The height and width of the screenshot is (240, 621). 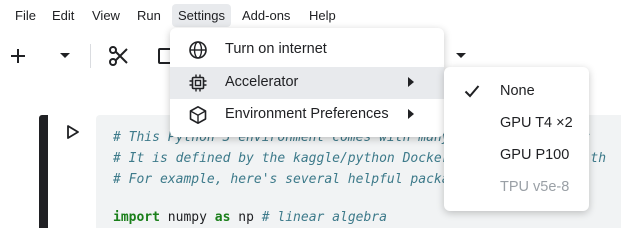 I want to click on accelerator-option-tpu: TPU v5e-8, so click(x=516, y=187).